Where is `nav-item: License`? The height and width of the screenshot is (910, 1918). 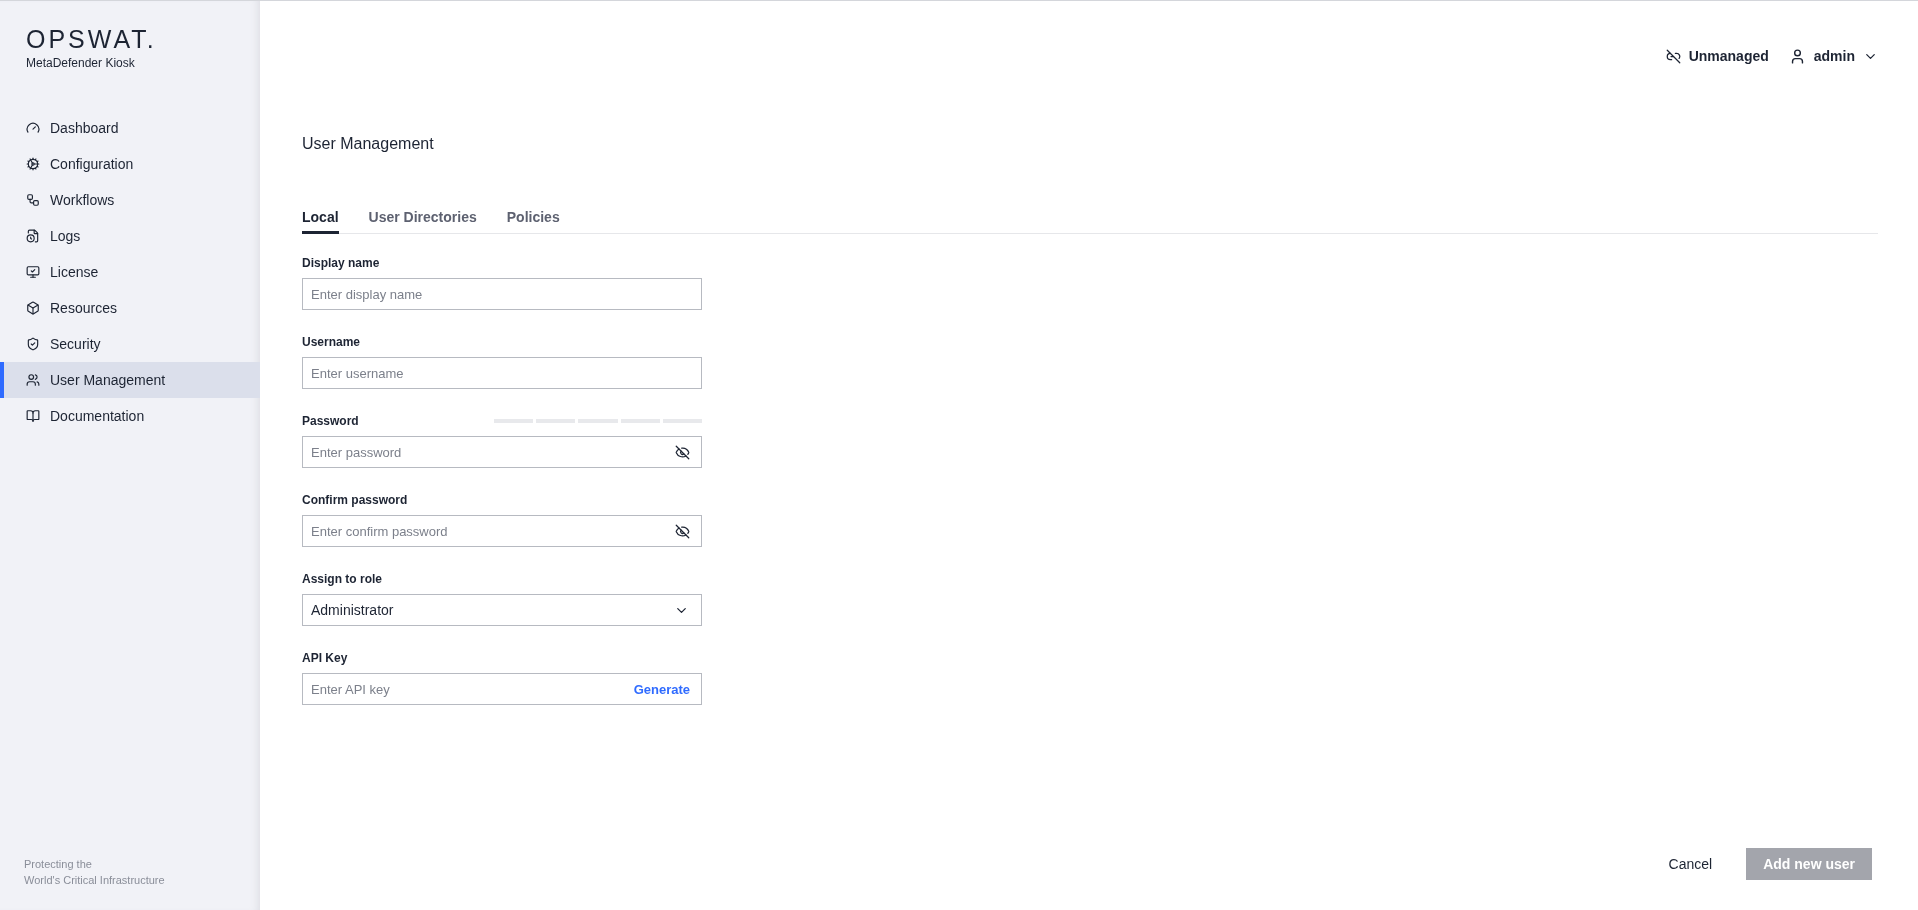 nav-item: License is located at coordinates (130, 272).